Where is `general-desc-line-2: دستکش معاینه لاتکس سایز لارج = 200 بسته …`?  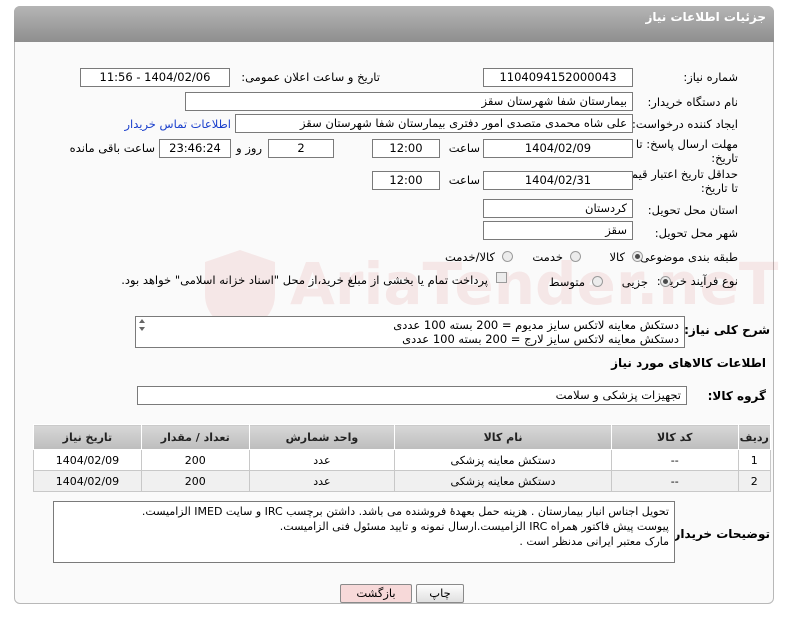 general-desc-line-2: دستکش معاینه لاتکس سایز لارج = 200 بسته … is located at coordinates (540, 339).